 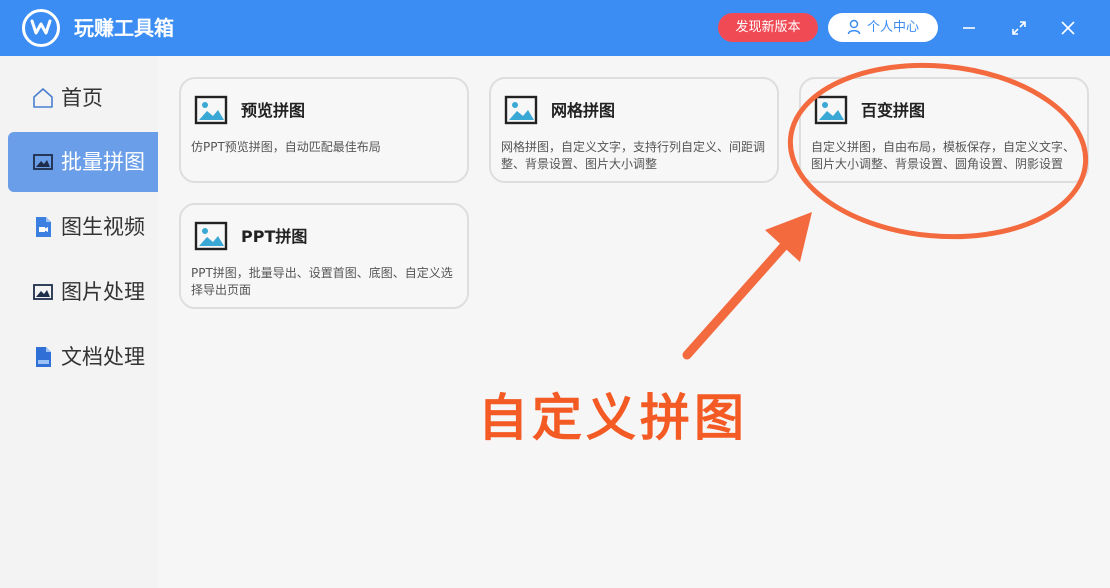 I want to click on sidebar-item-image-processing: 图片处理, so click(x=83, y=292).